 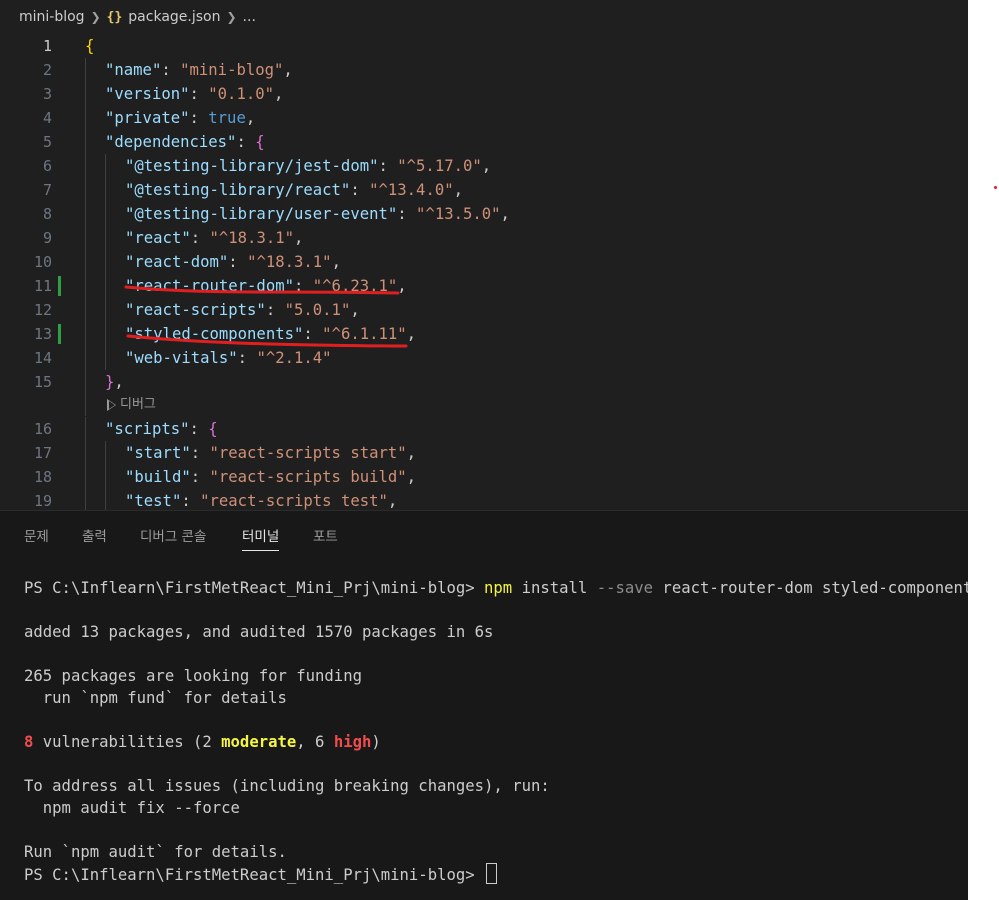 What do you see at coordinates (238, 190) in the screenshot?
I see `code-token: "@testing-library/react"` at bounding box center [238, 190].